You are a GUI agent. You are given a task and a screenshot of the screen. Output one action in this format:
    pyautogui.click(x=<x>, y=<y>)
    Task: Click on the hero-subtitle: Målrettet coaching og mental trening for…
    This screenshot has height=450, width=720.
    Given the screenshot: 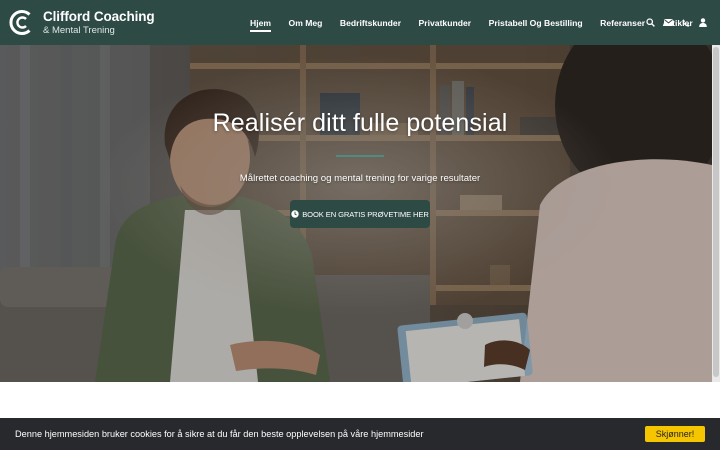 What is the action you would take?
    pyautogui.click(x=360, y=178)
    